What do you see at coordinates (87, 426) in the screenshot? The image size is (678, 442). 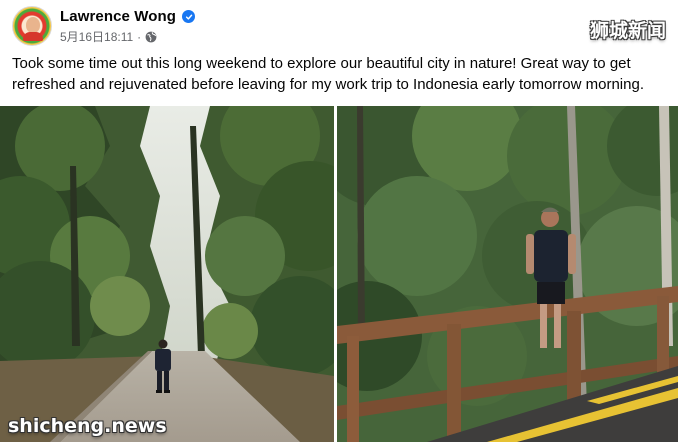 I see `watermark-bottom: shicheng.news` at bounding box center [87, 426].